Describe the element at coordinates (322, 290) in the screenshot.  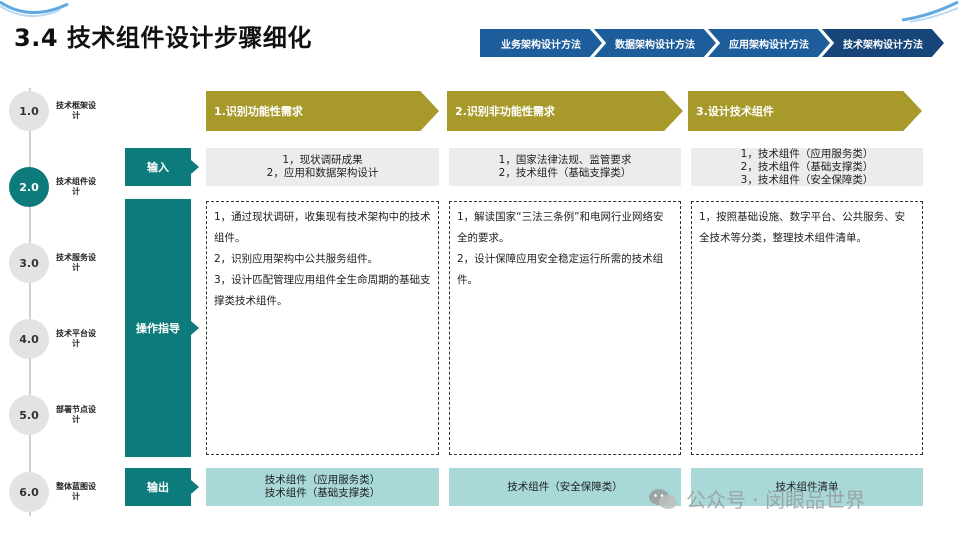
I see `guide-item: 3，设计匹配管理应用组件全生命周期的基础支撑类技术组件。` at that location.